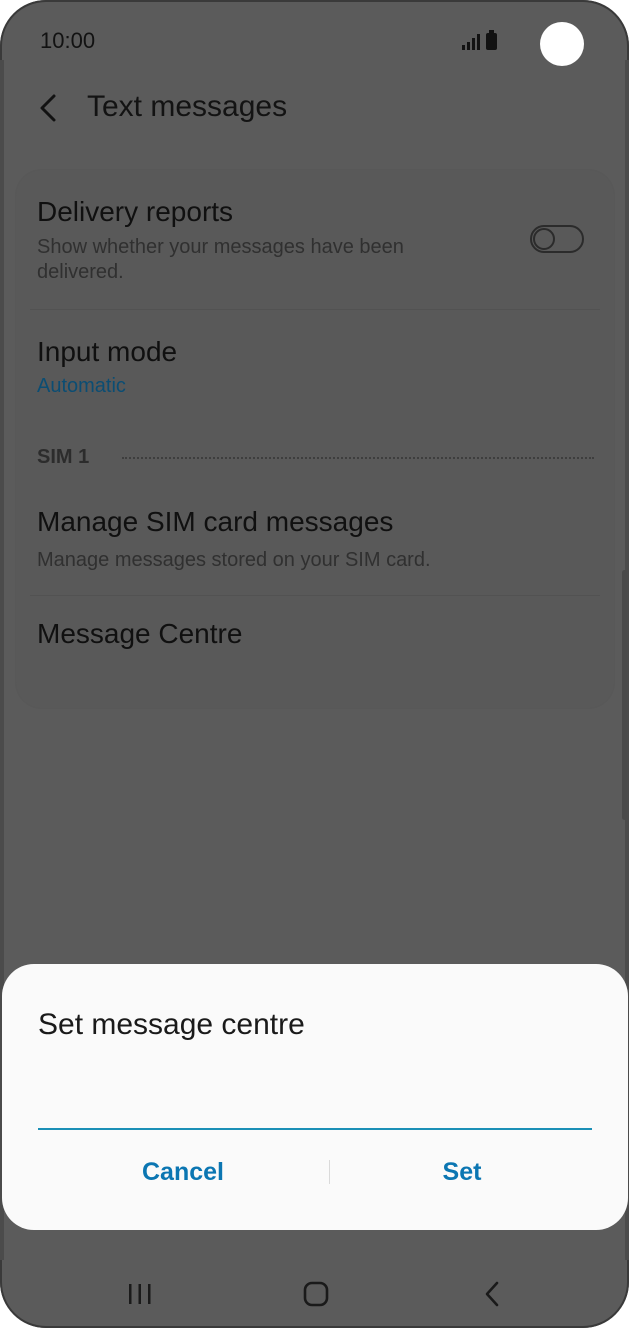 The height and width of the screenshot is (1328, 629). Describe the element at coordinates (81, 386) in the screenshot. I see `input-mode-value: Automatic` at that location.